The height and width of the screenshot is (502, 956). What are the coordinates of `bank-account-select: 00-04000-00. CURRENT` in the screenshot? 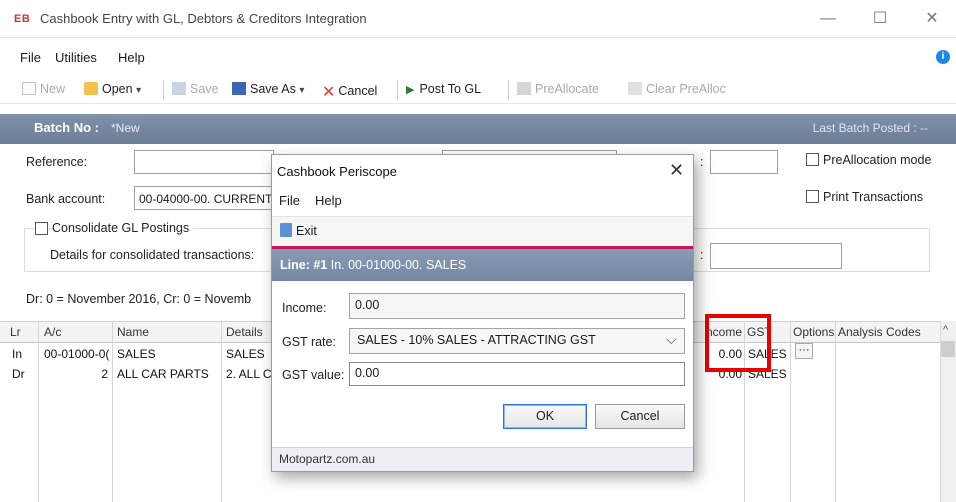 It's located at (204, 198).